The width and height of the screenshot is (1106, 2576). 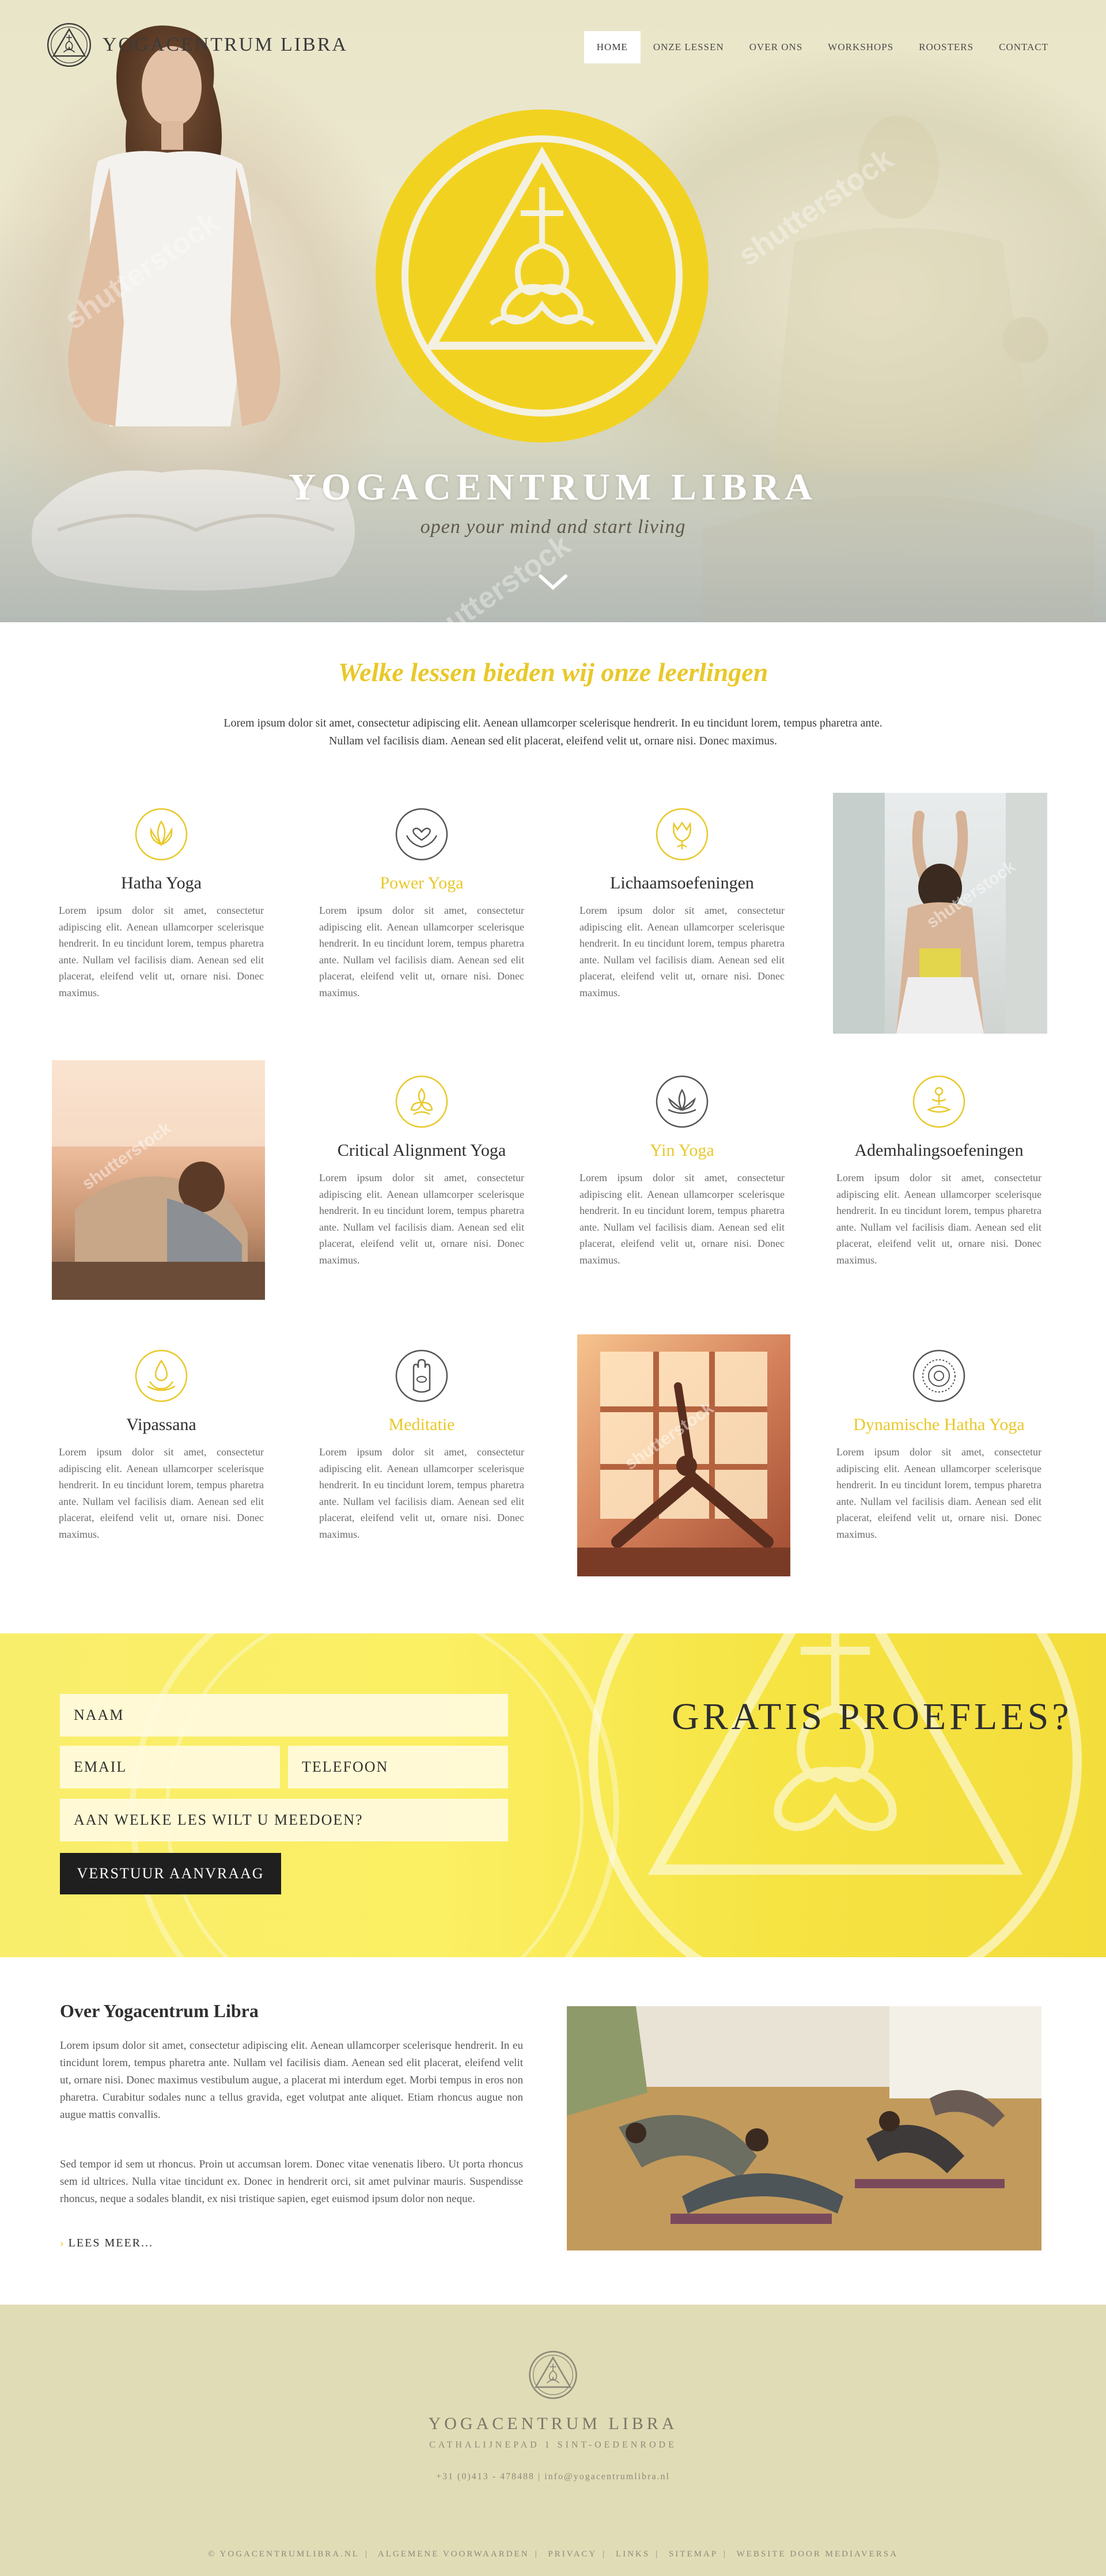 What do you see at coordinates (159, 2010) in the screenshot?
I see `about-title: Over Yogacentrum Libra` at bounding box center [159, 2010].